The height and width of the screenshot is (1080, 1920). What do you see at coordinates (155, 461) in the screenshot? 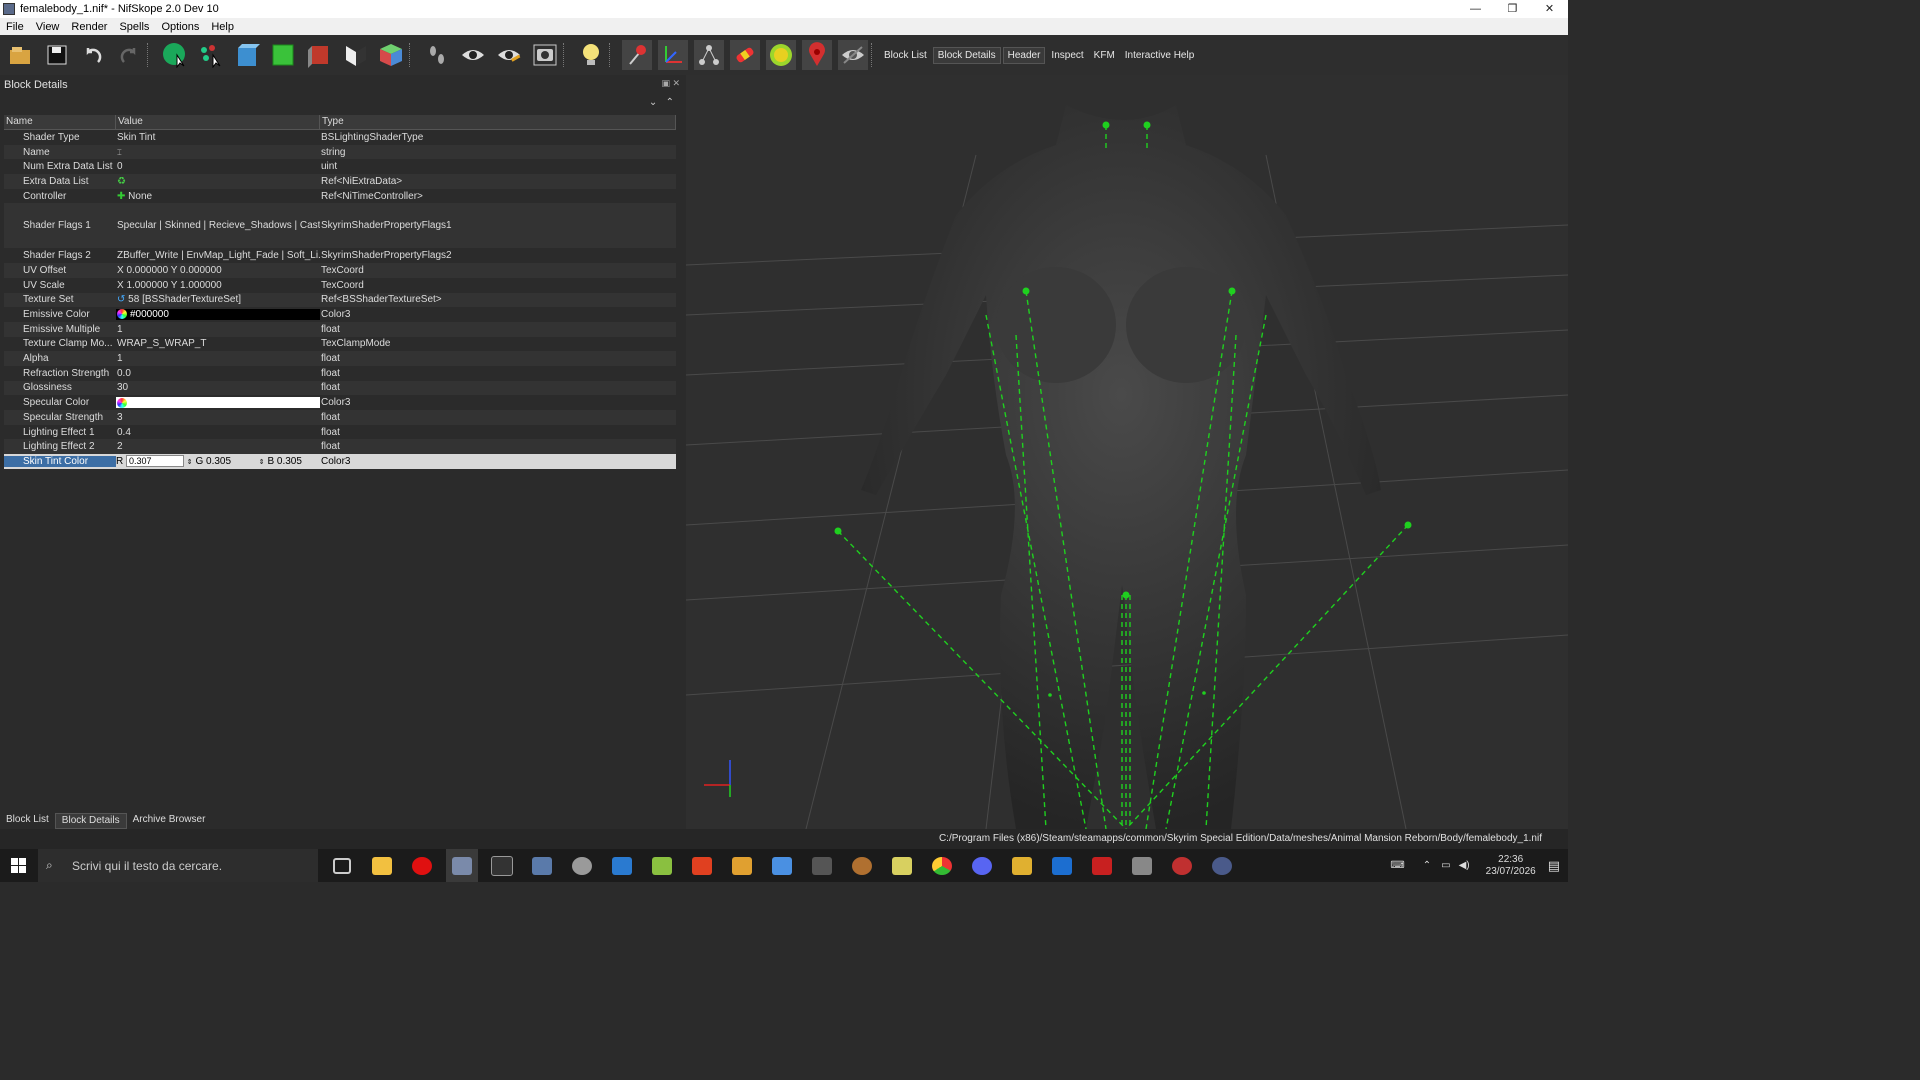
I see `red-spinbox: 0.307` at bounding box center [155, 461].